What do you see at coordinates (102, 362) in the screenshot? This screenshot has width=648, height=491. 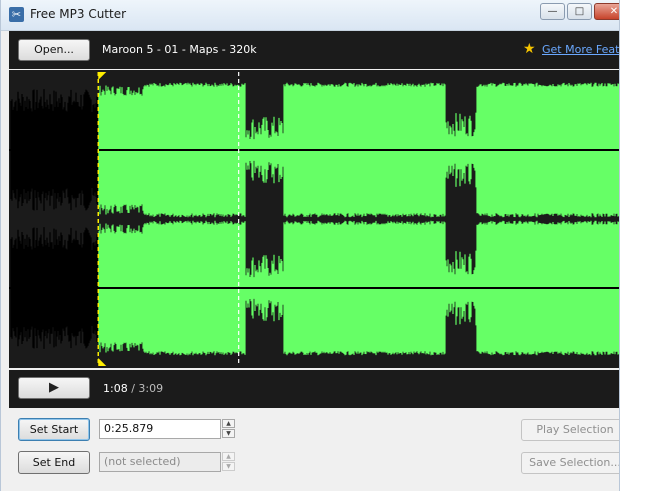 I see `start-marker-bottom-handle` at bounding box center [102, 362].